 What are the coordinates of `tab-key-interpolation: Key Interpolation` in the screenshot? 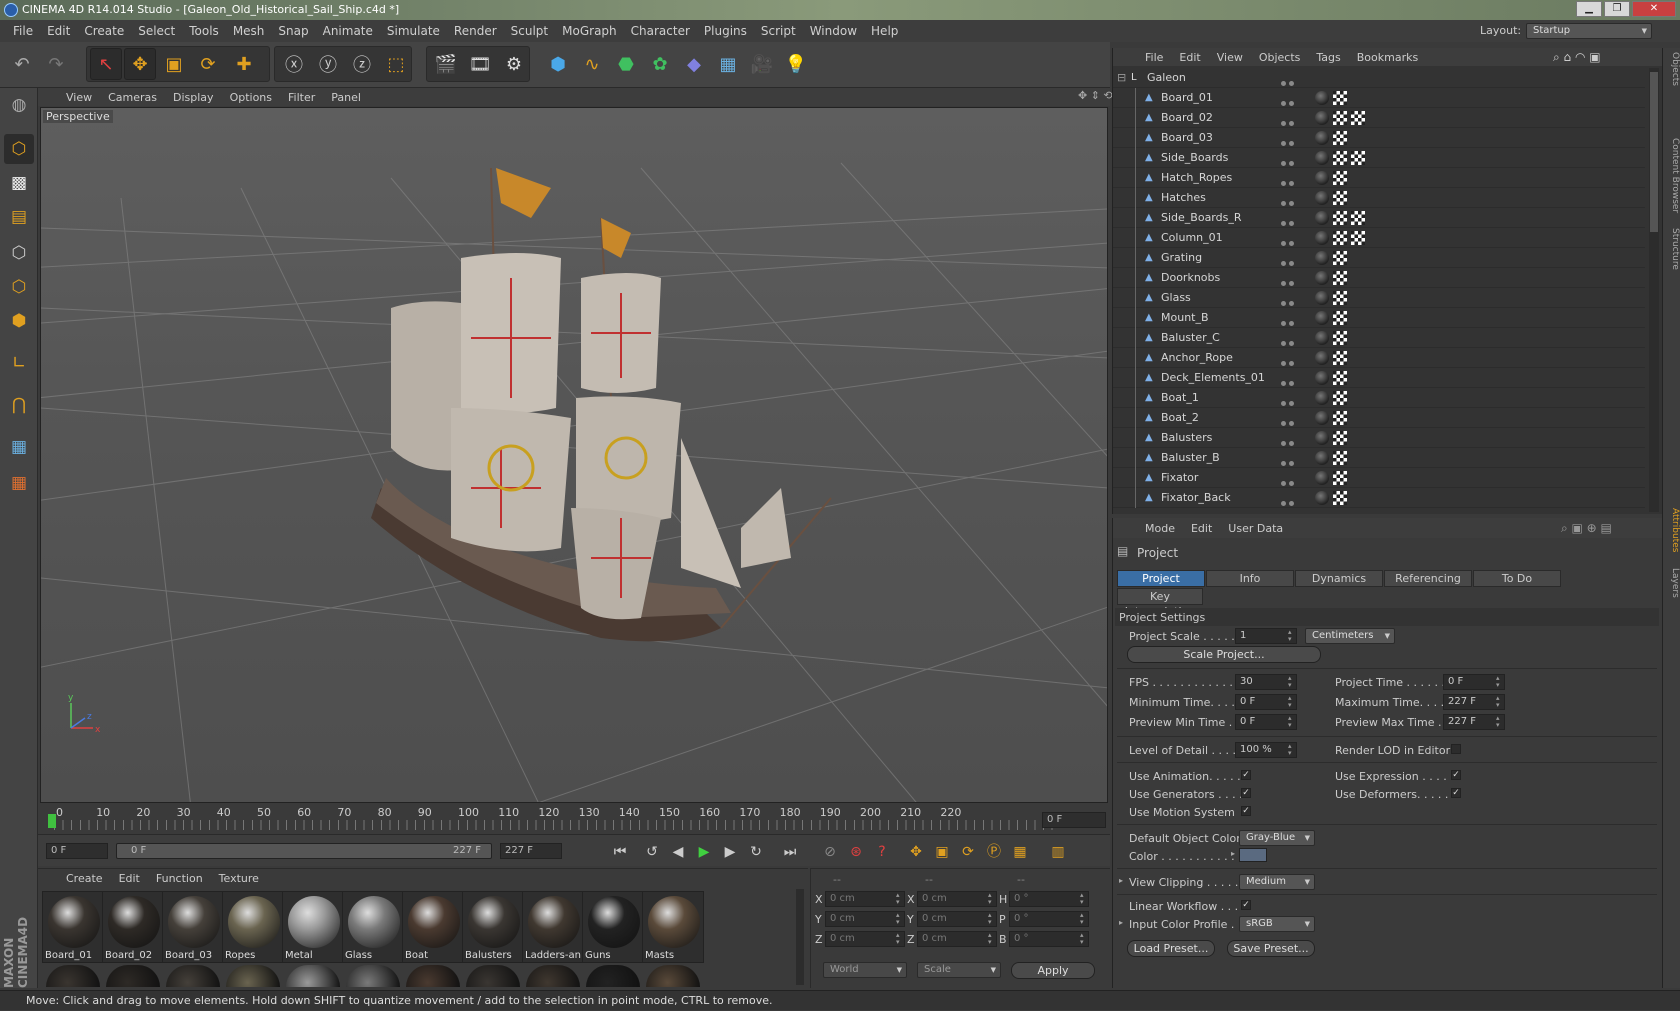 It's located at (1160, 603).